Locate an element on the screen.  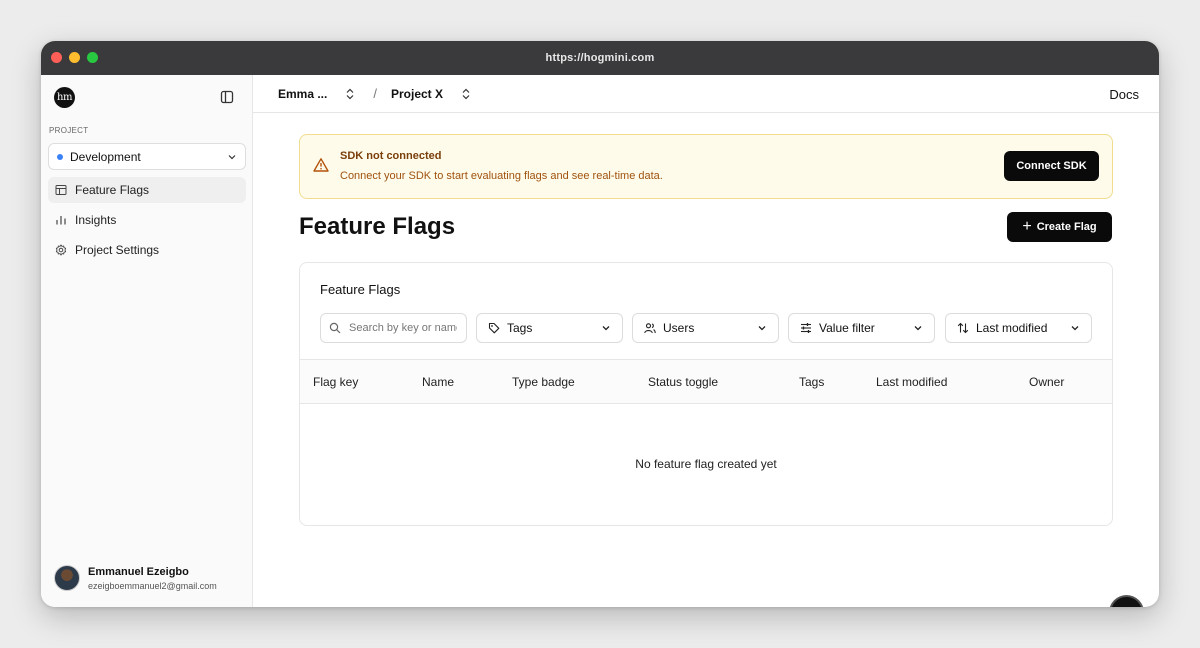
filter-label: Last modified is located at coordinates (1012, 328).